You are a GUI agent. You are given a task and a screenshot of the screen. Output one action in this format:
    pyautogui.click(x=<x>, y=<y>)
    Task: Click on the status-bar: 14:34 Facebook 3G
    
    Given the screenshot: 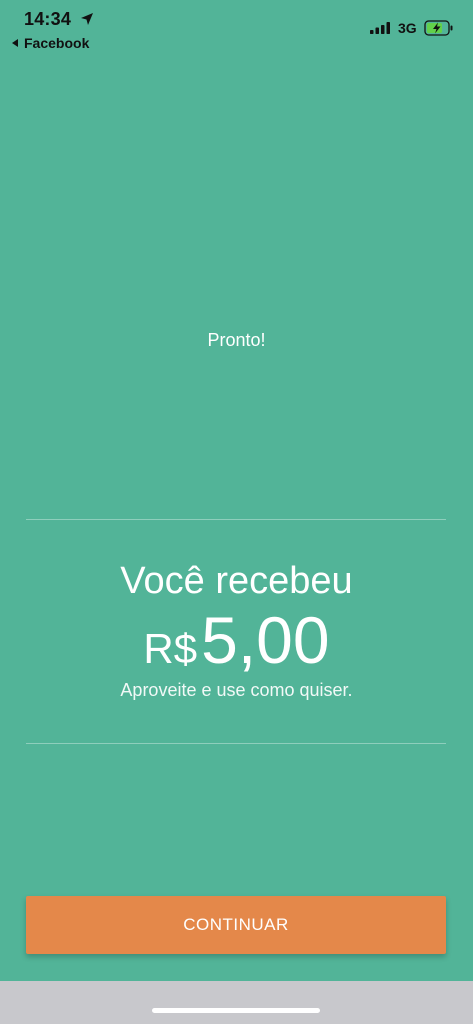 What is the action you would take?
    pyautogui.click(x=236, y=28)
    